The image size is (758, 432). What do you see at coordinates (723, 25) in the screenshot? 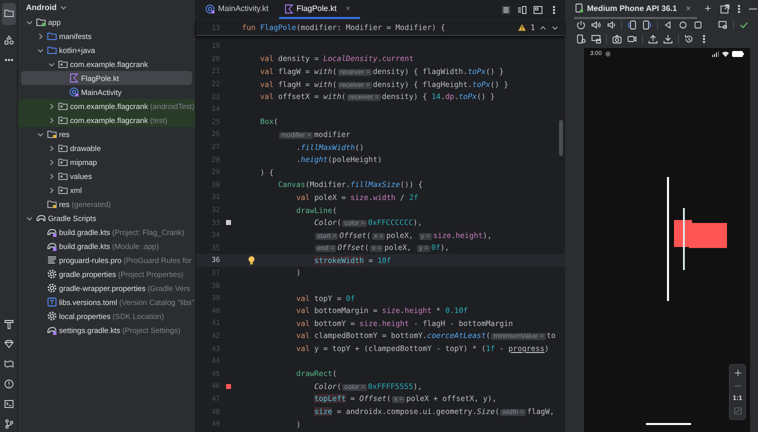
I see `display-search-icon` at bounding box center [723, 25].